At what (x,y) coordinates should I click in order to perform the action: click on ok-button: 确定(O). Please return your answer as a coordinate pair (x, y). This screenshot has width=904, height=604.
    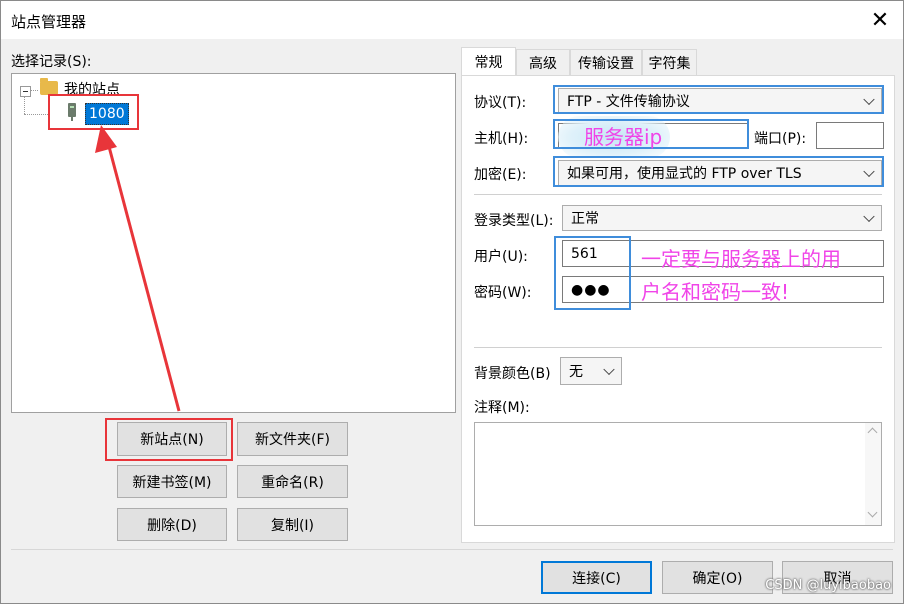
    Looking at the image, I should click on (717, 577).